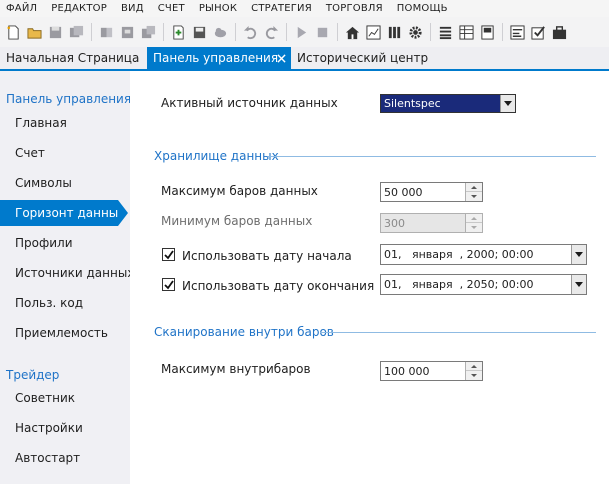 Image resolution: width=609 pixels, height=484 pixels. Describe the element at coordinates (127, 32) in the screenshot. I see `copy-icon` at that location.